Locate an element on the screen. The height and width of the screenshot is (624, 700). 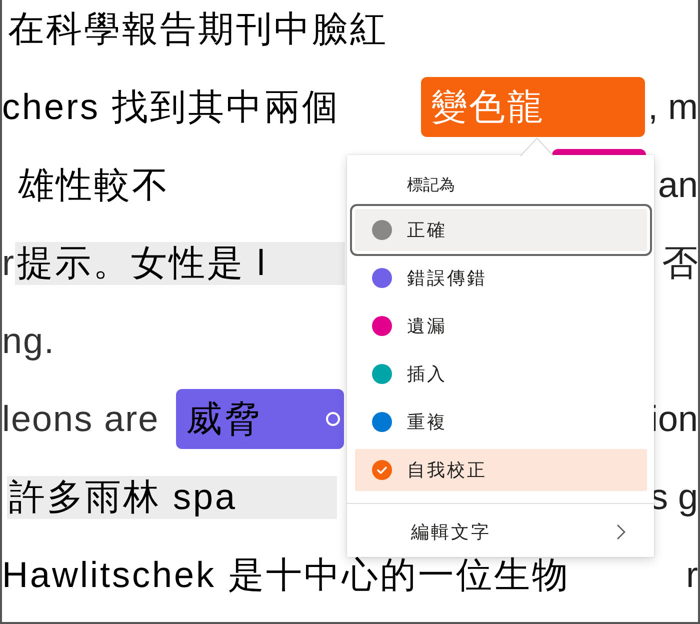
body-text: ng. is located at coordinates (29, 341).